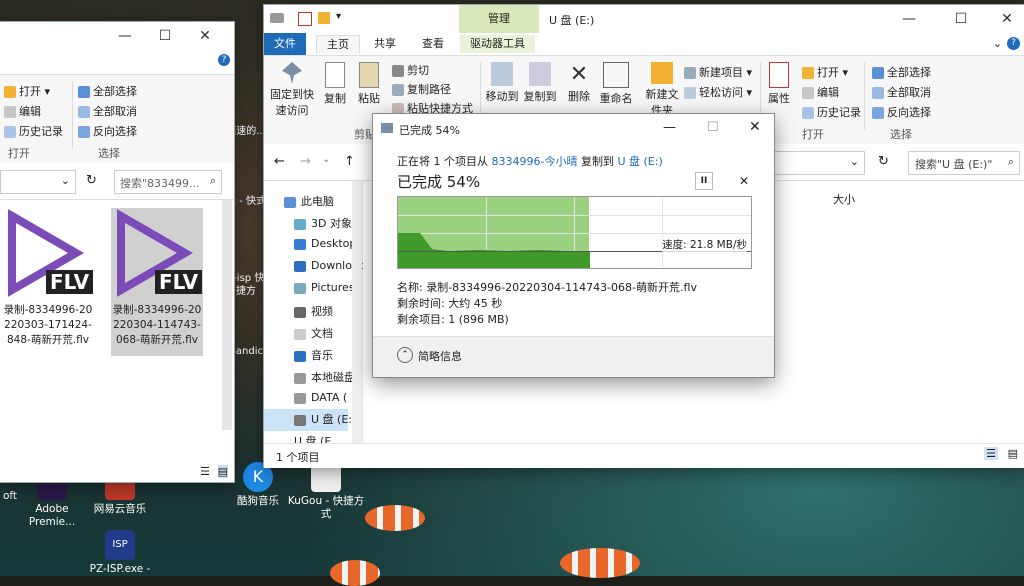  Describe the element at coordinates (718, 92) in the screenshot. I see `easy-access-button: 轻松访问 ▾` at that location.